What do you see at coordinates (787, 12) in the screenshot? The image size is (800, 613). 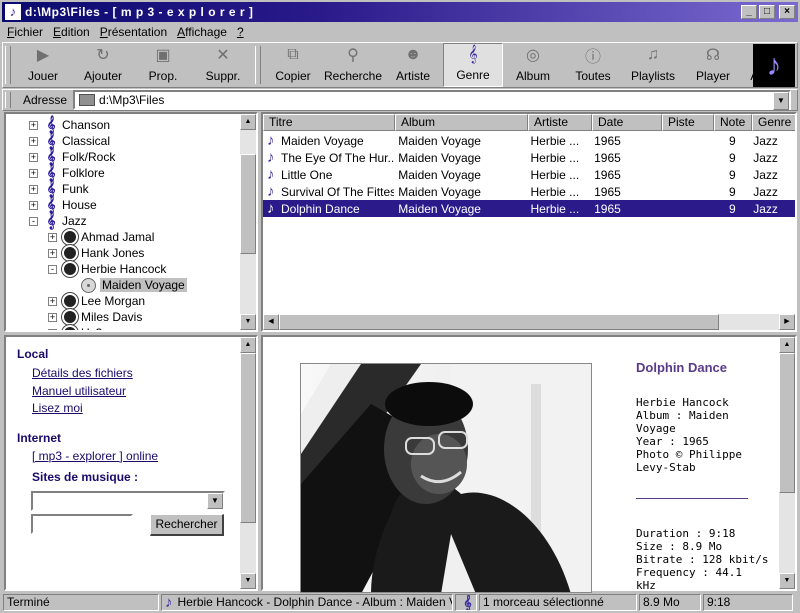 I see `close-button: ×` at bounding box center [787, 12].